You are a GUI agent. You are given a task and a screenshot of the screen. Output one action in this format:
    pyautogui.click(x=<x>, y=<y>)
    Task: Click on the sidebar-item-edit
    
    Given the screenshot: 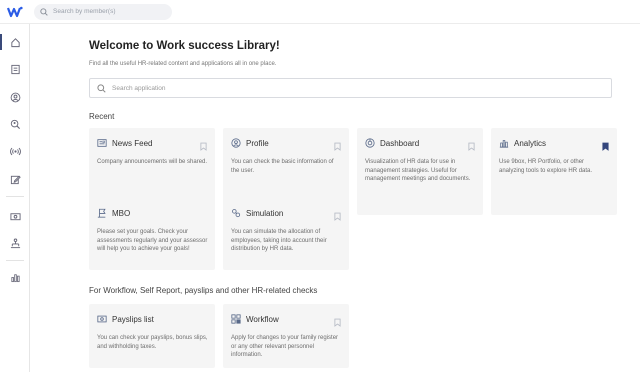 What is the action you would take?
    pyautogui.click(x=15, y=179)
    